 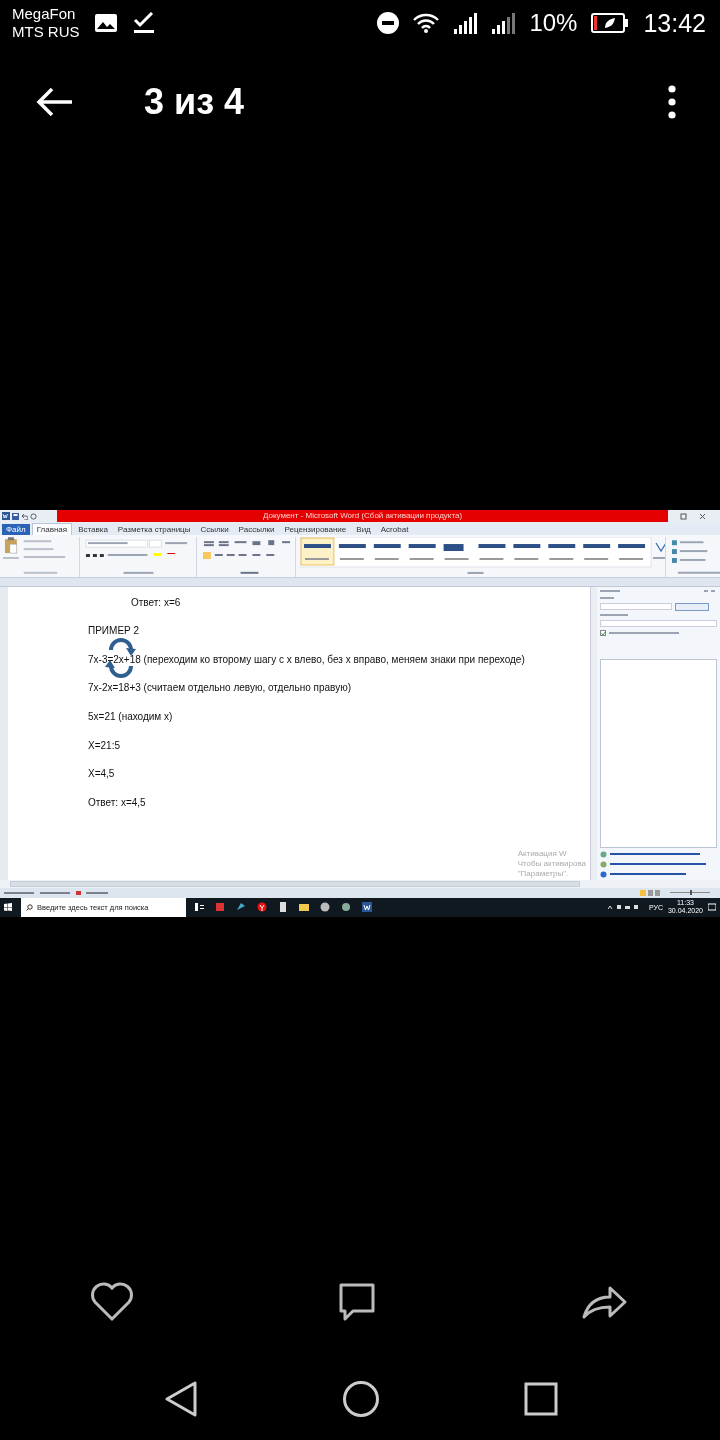 I want to click on back-arrow-icon, so click(x=55, y=101).